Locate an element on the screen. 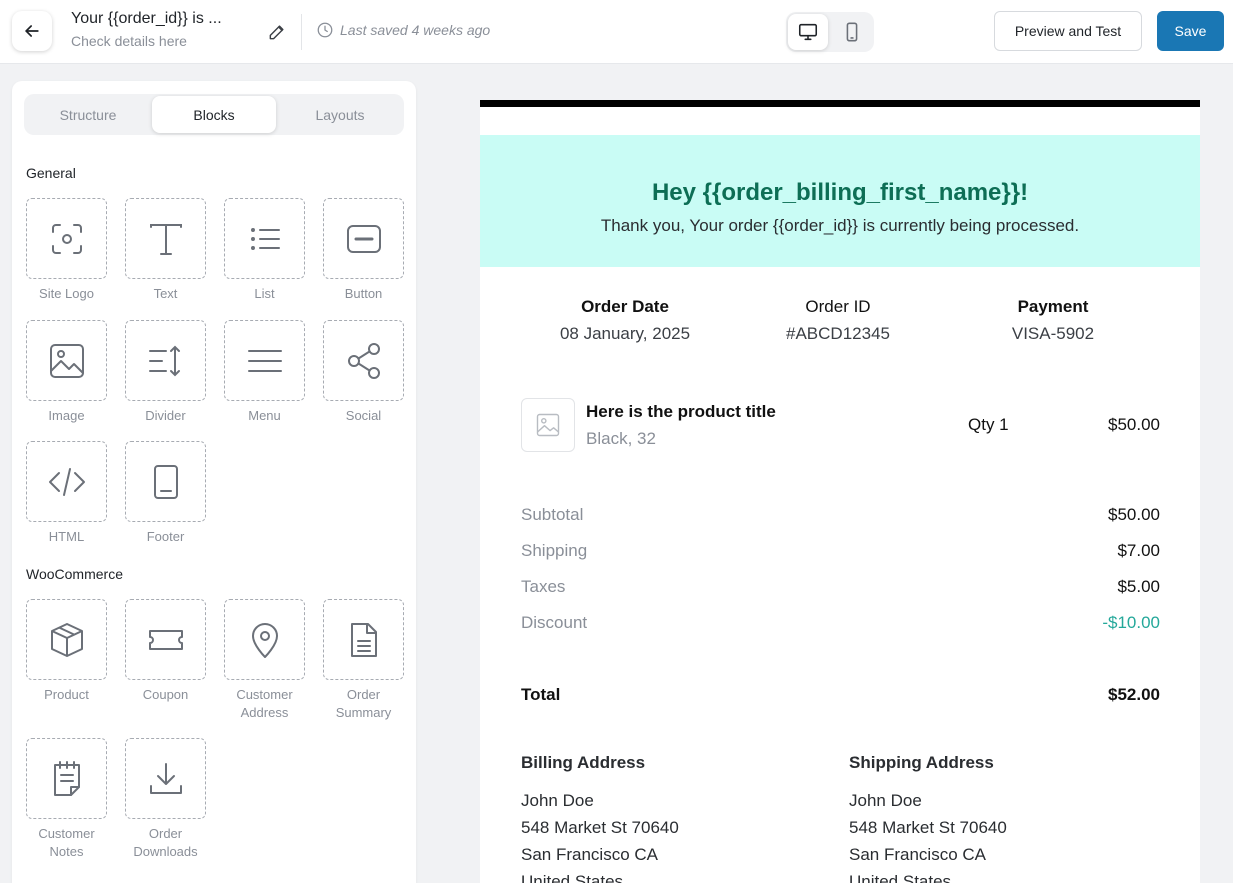 The image size is (1233, 883). product-image-placeholder is located at coordinates (548, 425).